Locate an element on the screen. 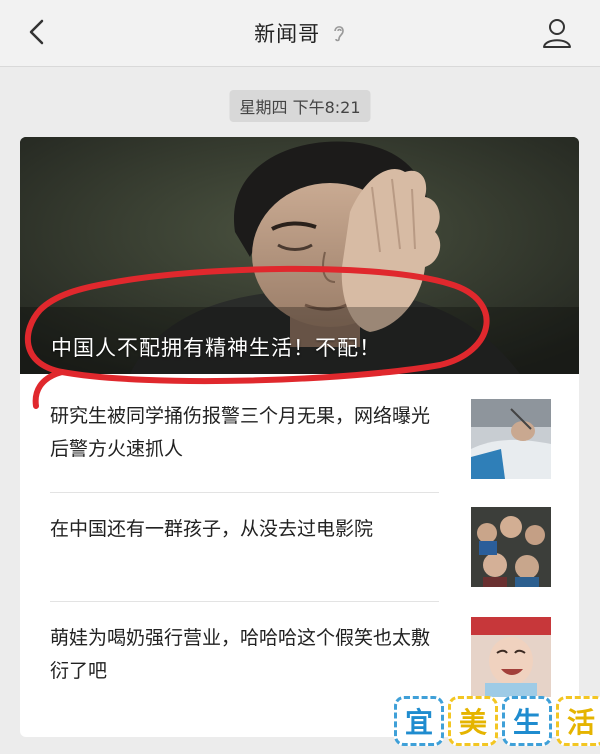  watermark-char: 美 is located at coordinates (473, 721).